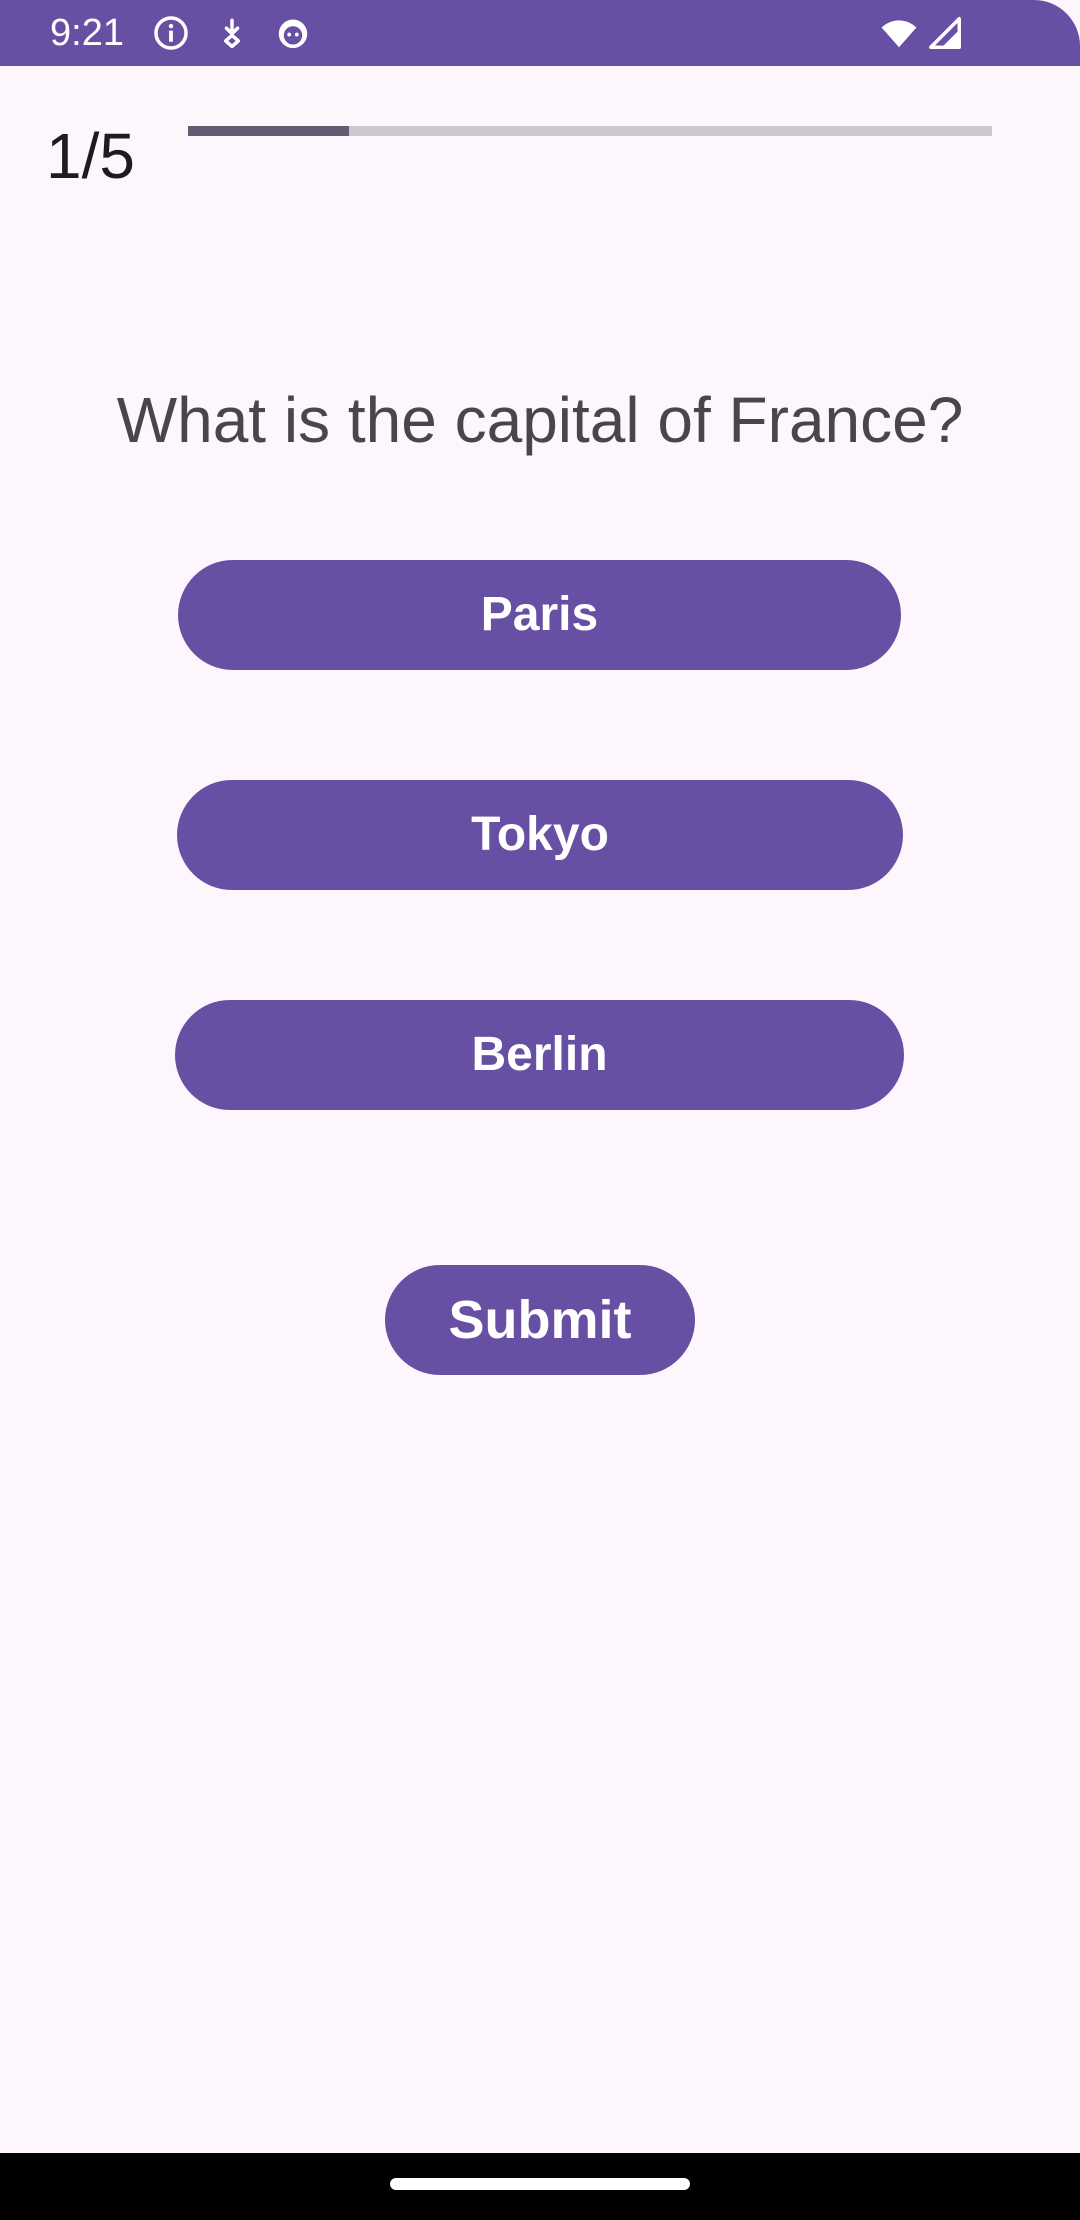 The width and height of the screenshot is (1080, 2220). I want to click on answer-button-tokyo: Tokyo, so click(540, 835).